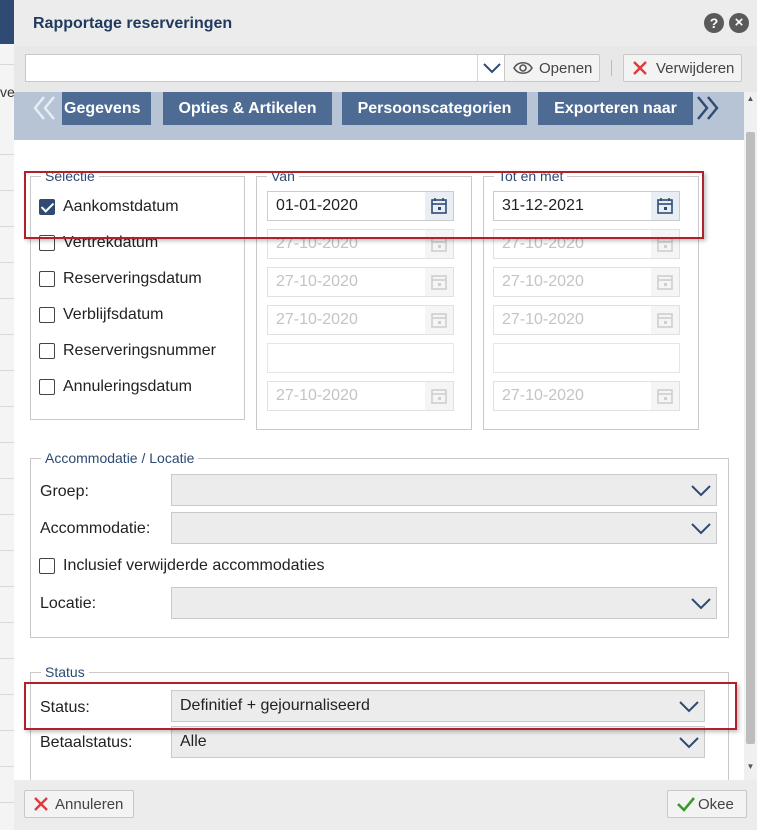 This screenshot has height=830, width=757. Describe the element at coordinates (364, 205) in the screenshot. I see `highlight-box-date-range` at that location.